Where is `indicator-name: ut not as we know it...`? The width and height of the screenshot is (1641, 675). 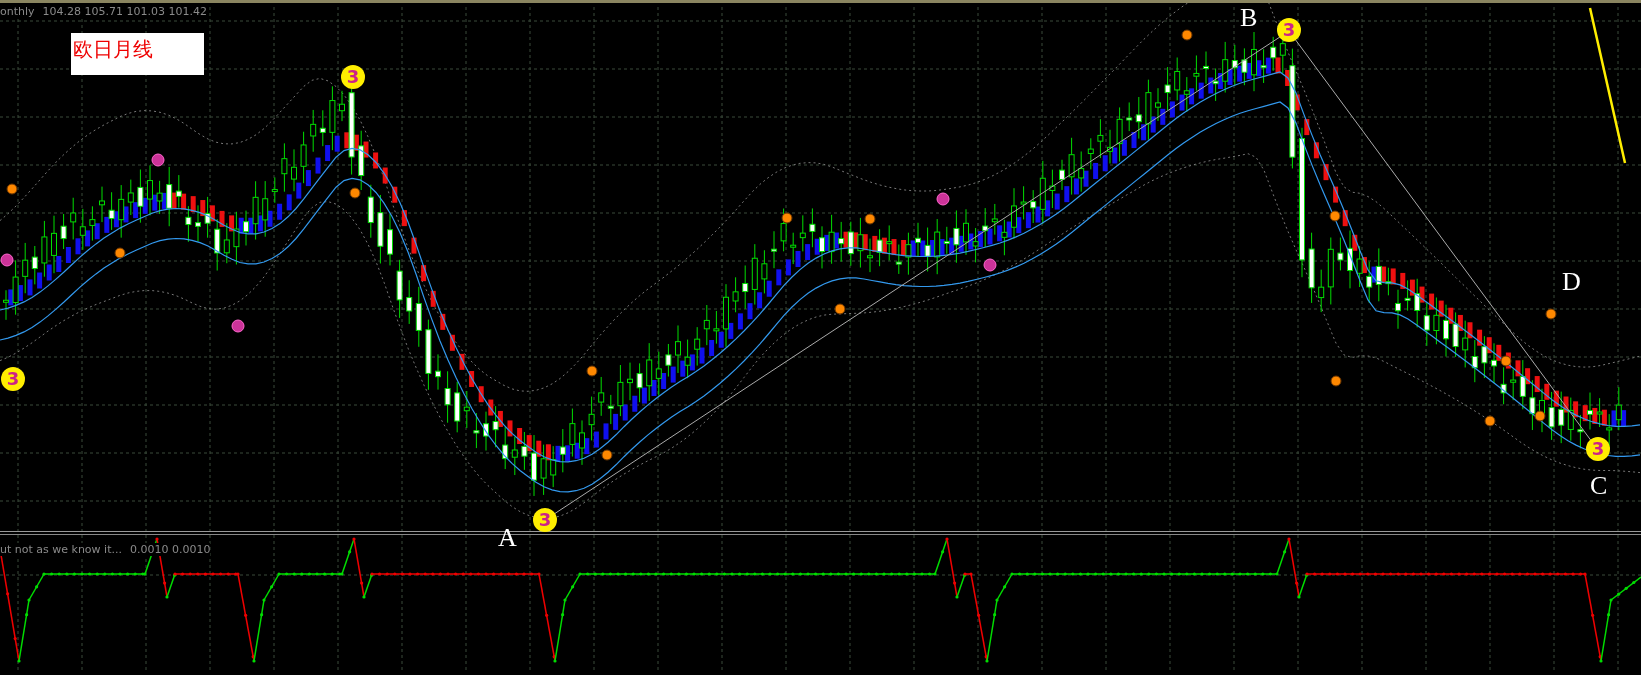 indicator-name: ut not as we know it... is located at coordinates (61, 549).